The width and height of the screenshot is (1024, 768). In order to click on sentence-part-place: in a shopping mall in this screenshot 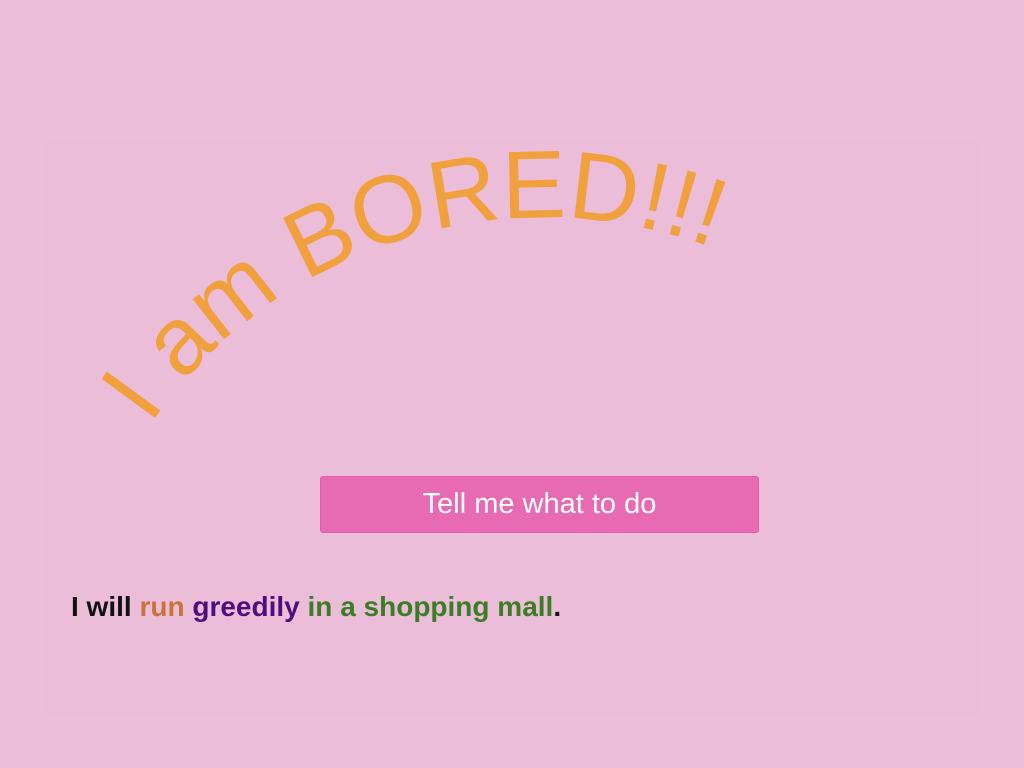, I will do `click(430, 606)`.